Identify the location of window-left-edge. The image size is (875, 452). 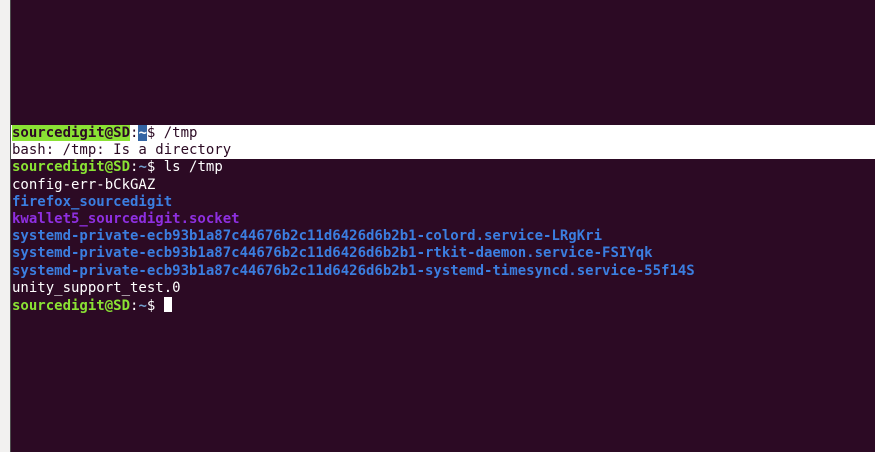
(5, 226).